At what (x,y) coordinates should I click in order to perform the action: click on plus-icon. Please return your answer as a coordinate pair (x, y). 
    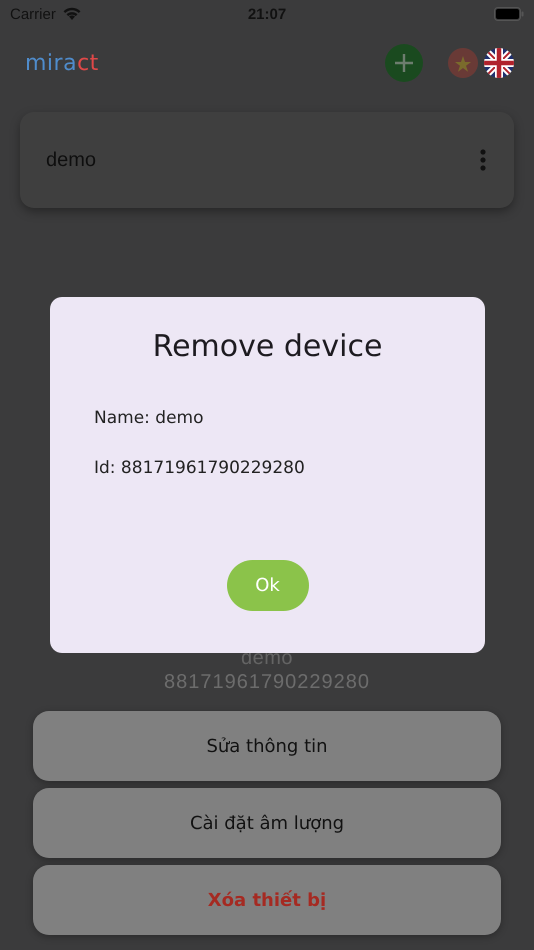
    Looking at the image, I should click on (404, 63).